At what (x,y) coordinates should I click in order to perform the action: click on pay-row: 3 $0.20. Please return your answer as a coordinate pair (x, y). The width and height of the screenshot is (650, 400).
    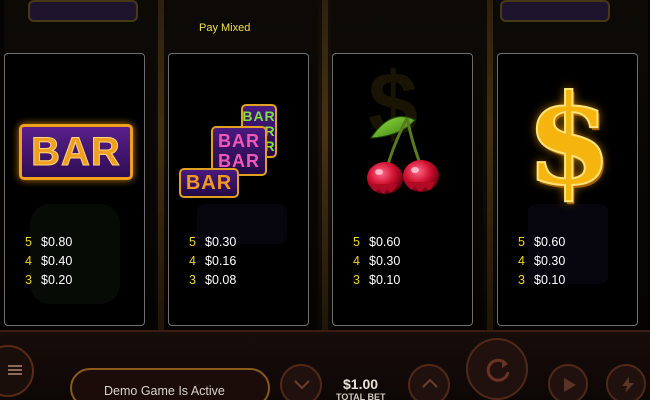
    Looking at the image, I should click on (48, 280).